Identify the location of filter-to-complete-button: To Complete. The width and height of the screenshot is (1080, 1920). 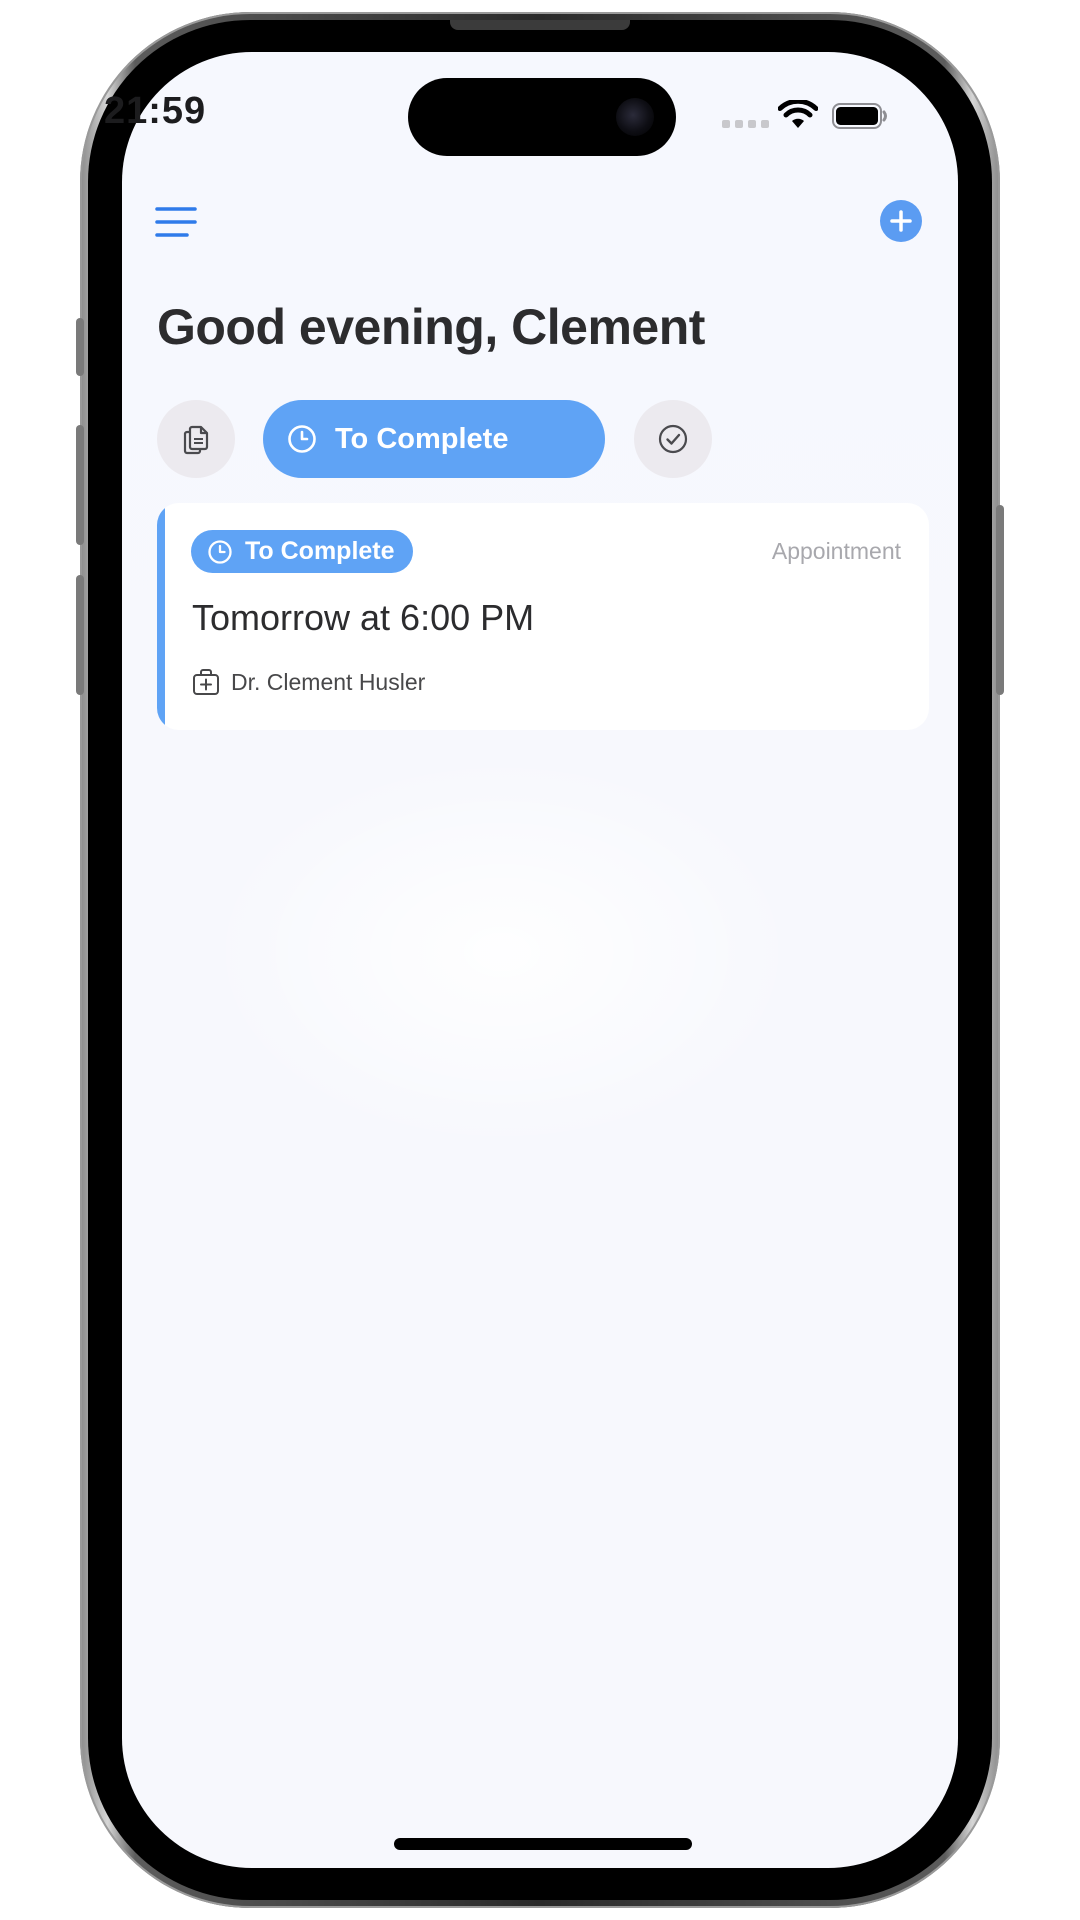
(434, 439).